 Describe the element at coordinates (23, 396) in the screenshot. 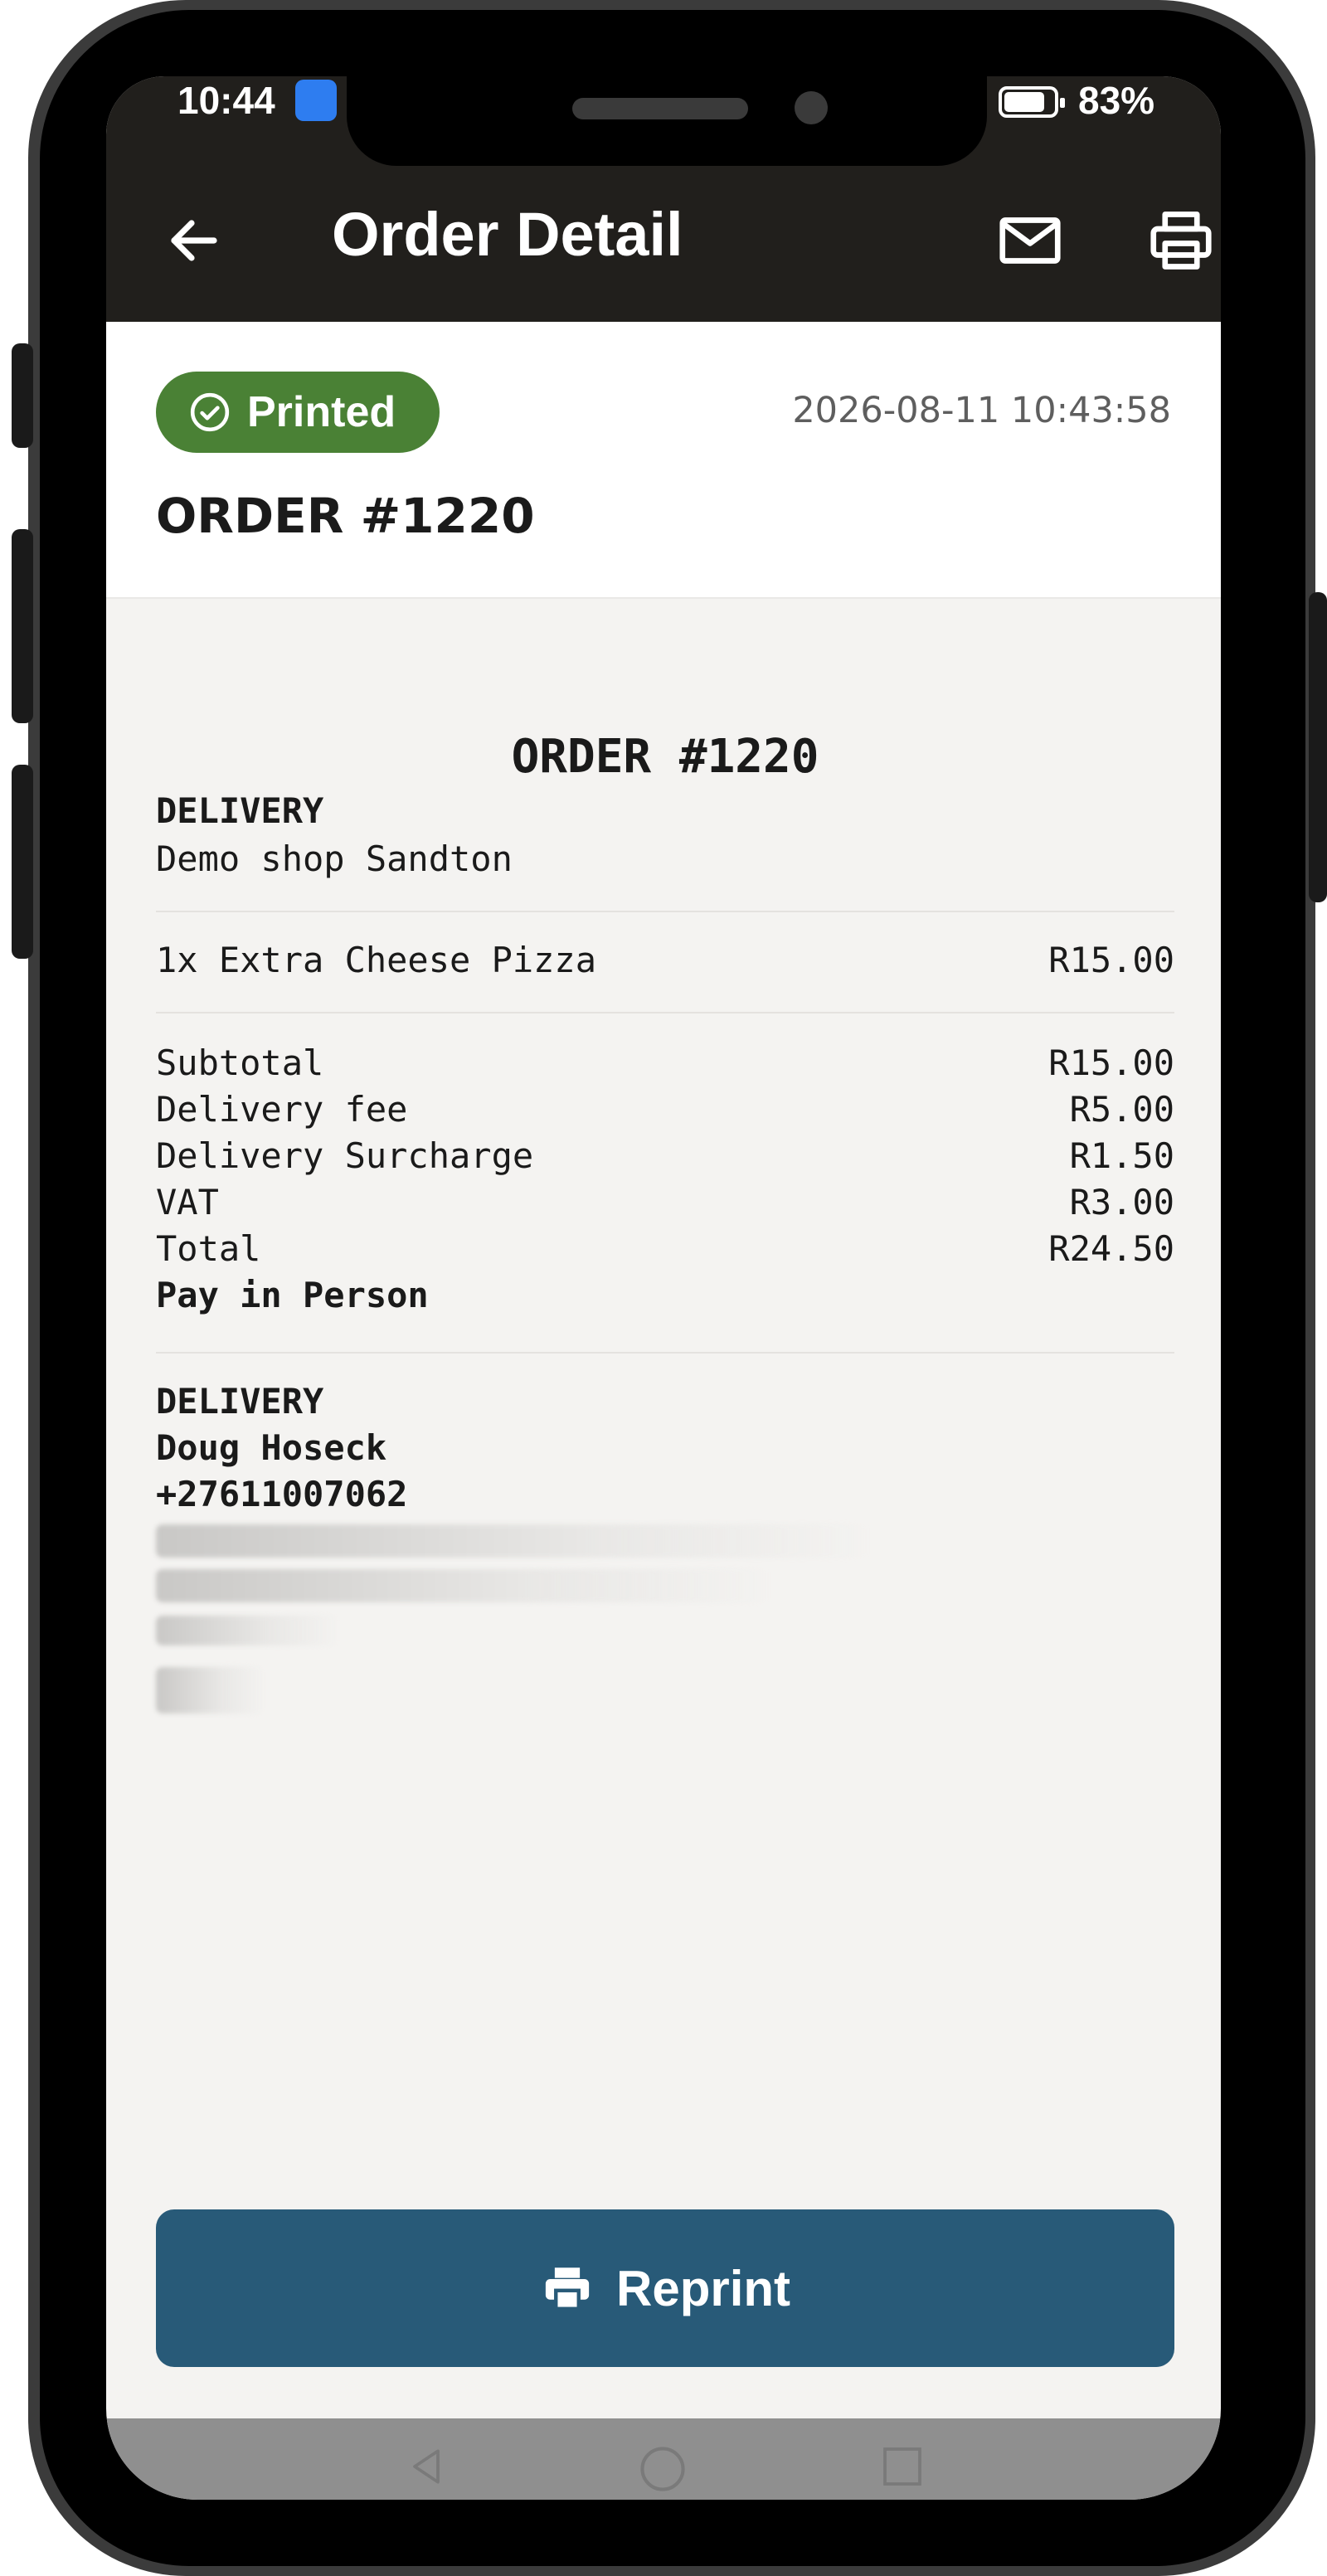

I see `phone-side-button` at that location.